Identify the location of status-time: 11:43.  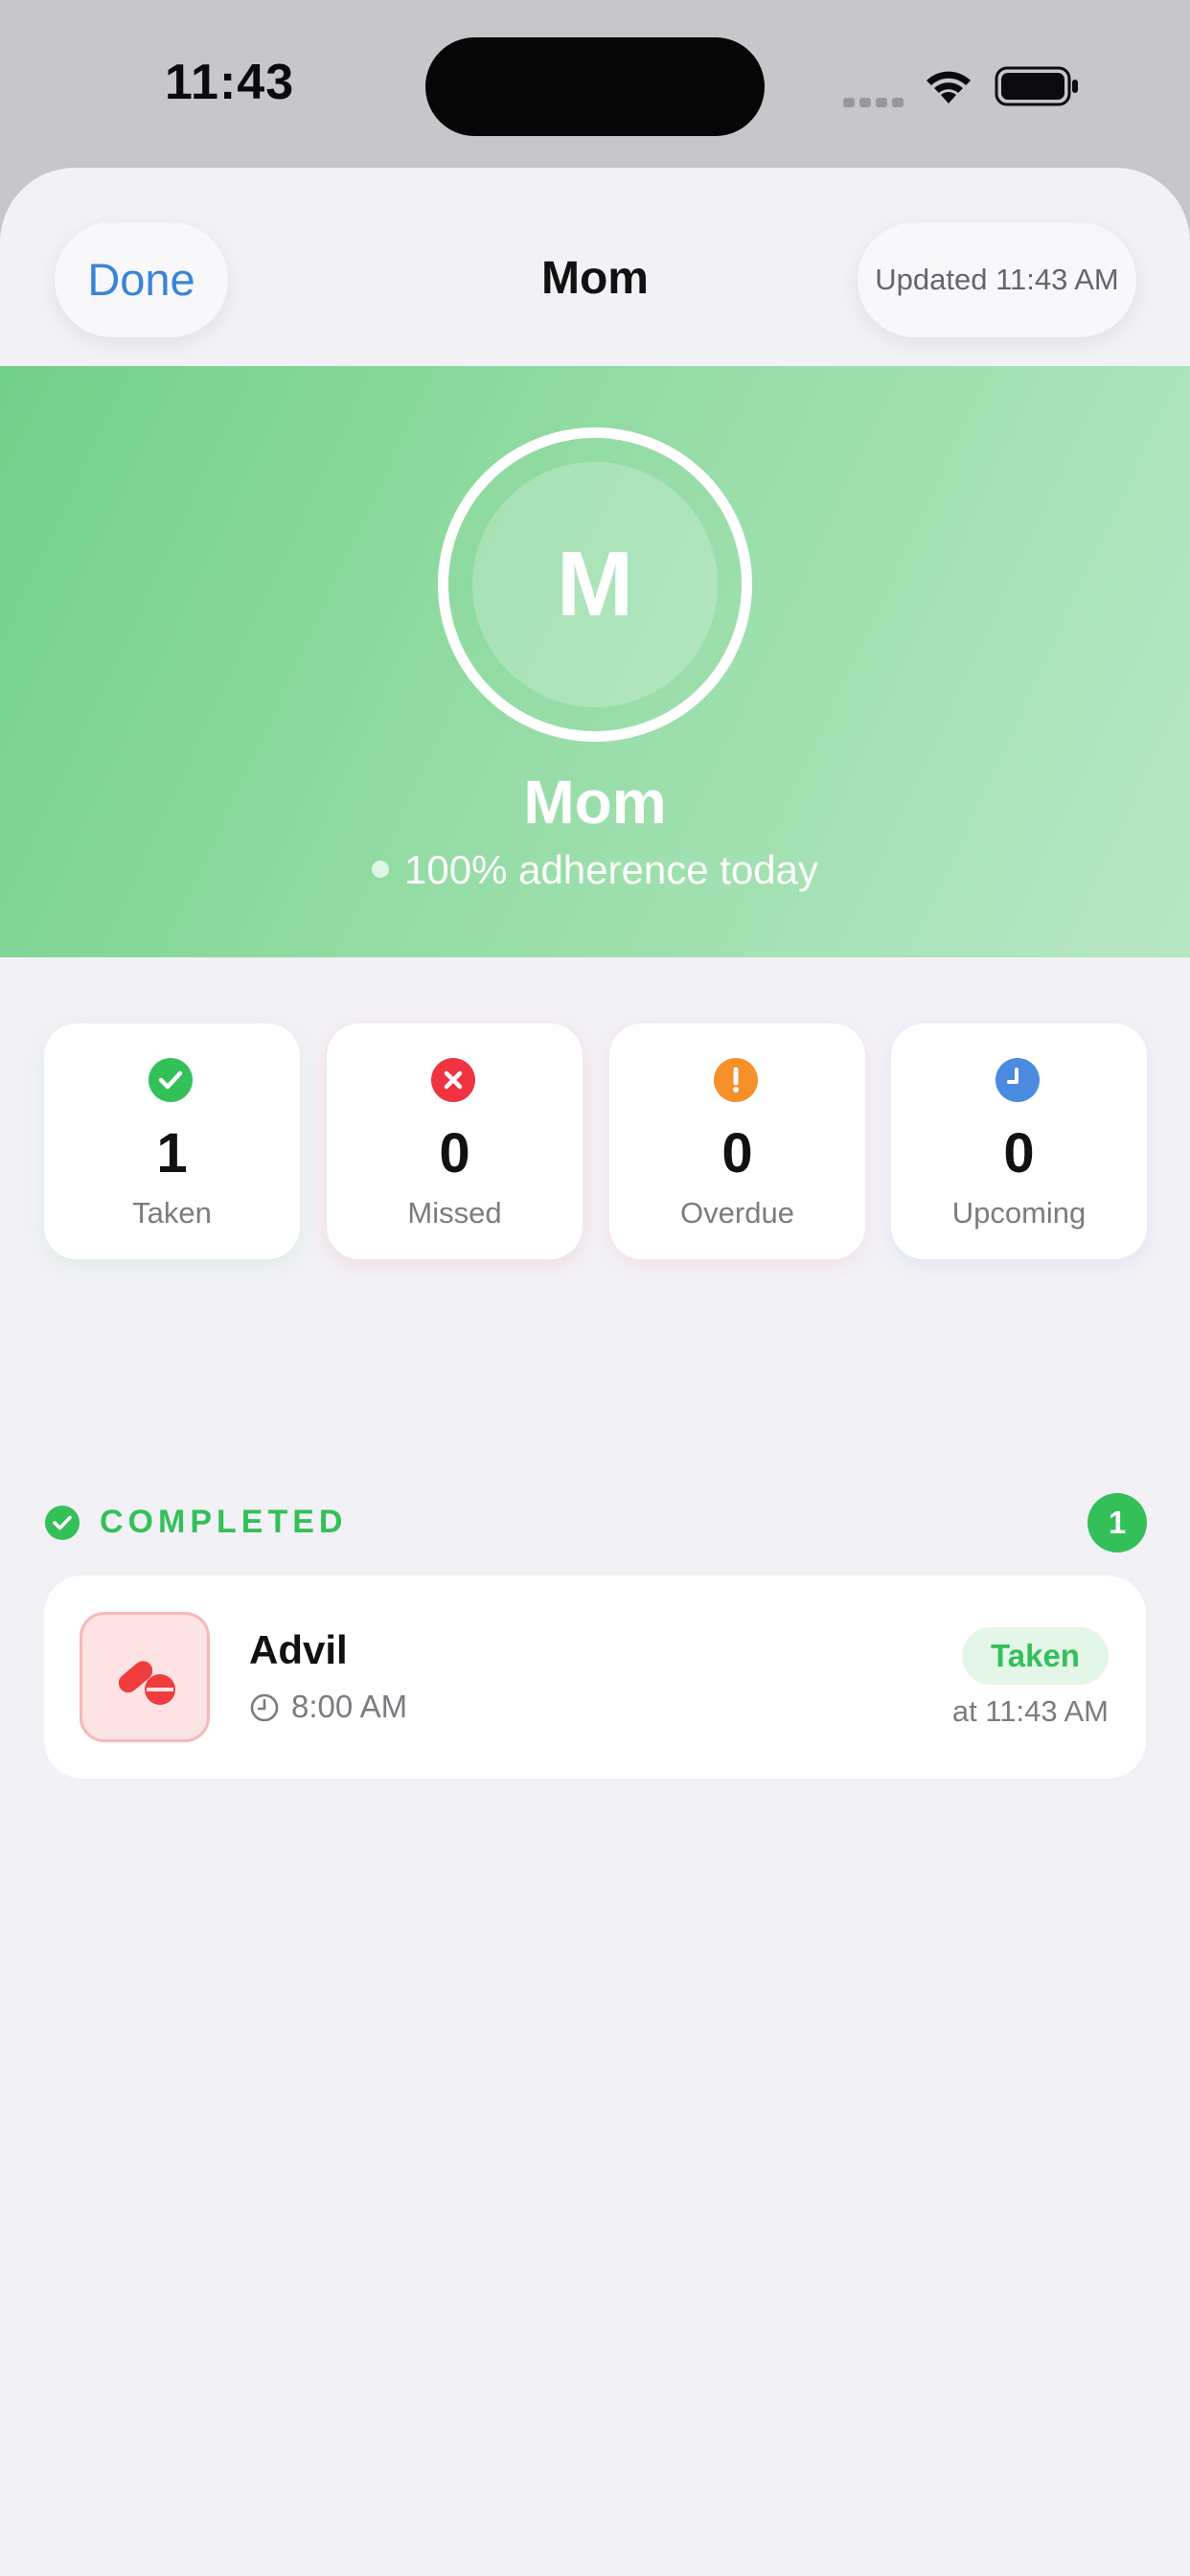
(230, 82).